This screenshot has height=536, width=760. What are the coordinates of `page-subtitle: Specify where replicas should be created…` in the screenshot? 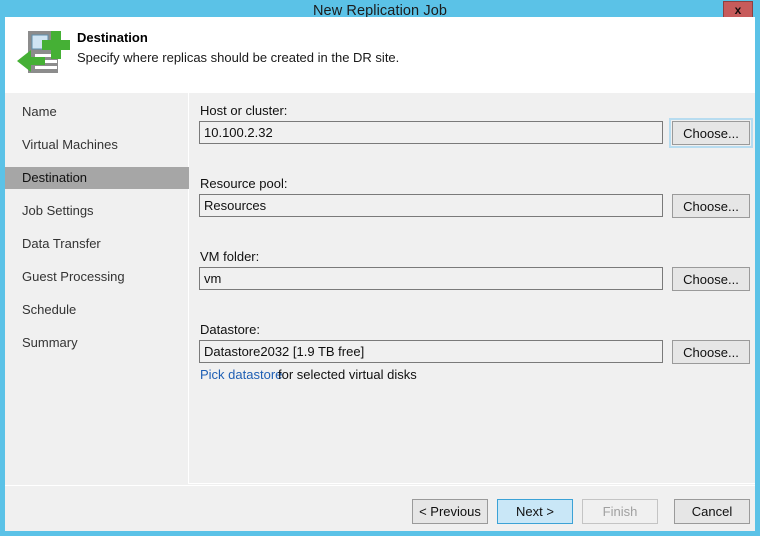 It's located at (238, 57).